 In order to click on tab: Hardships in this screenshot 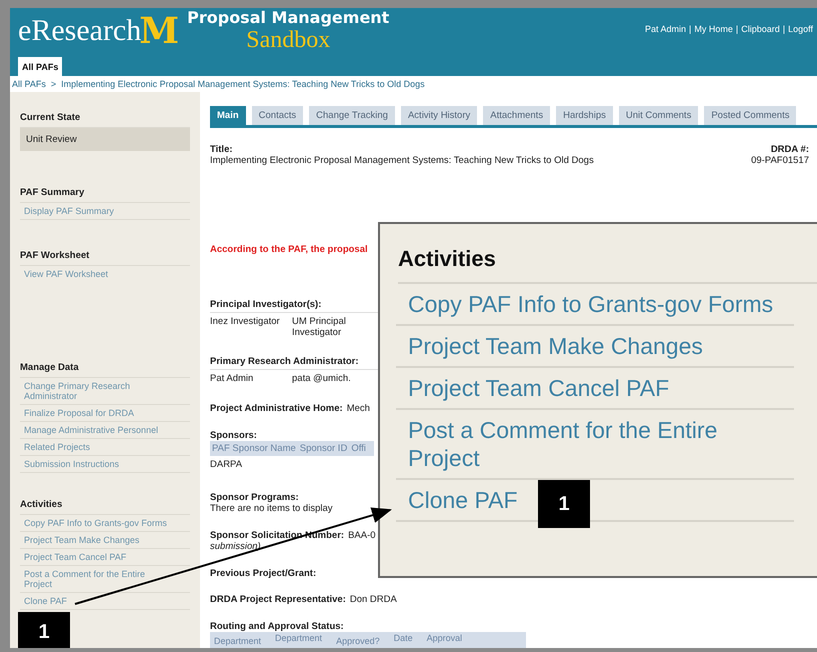, I will do `click(584, 115)`.